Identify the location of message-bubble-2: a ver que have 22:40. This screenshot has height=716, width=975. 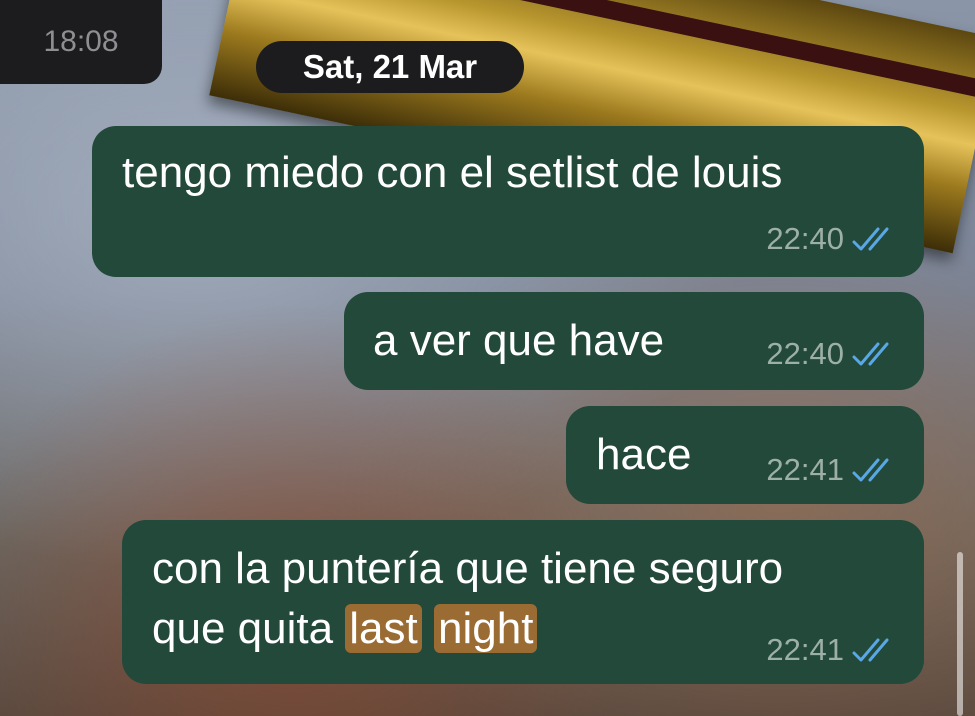
(634, 341).